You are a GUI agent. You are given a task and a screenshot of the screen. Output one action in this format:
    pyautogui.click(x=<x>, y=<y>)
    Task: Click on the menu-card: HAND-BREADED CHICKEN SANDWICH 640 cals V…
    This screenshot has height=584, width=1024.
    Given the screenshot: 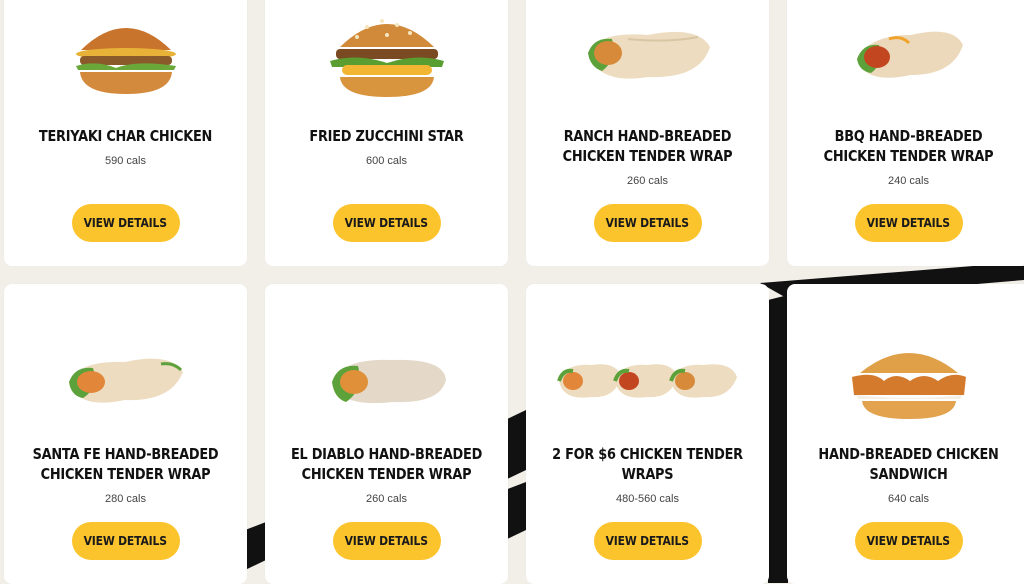 What is the action you would take?
    pyautogui.click(x=905, y=434)
    